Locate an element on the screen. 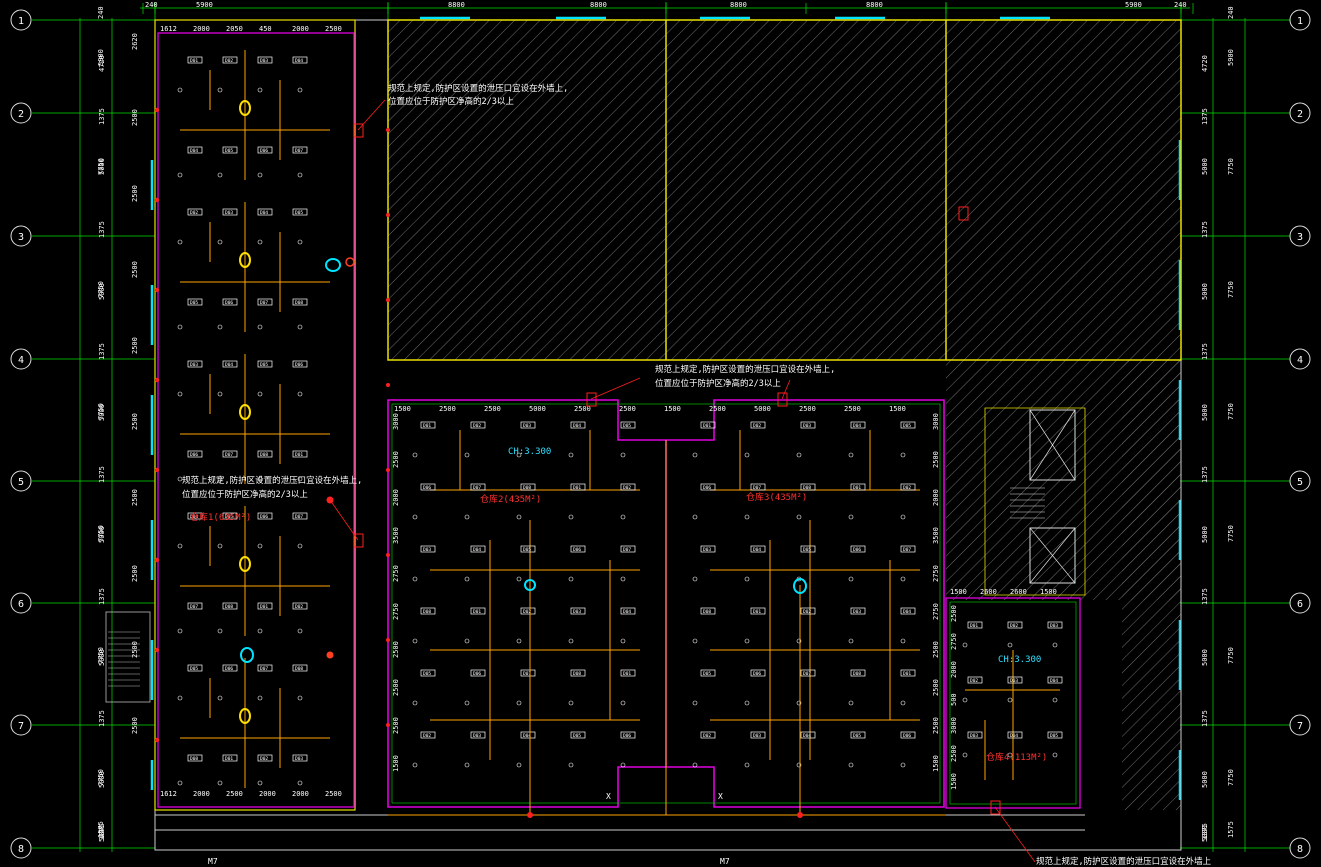 This screenshot has height=867, width=1321. axis-bubble-label-right: 1 is located at coordinates (1300, 21).